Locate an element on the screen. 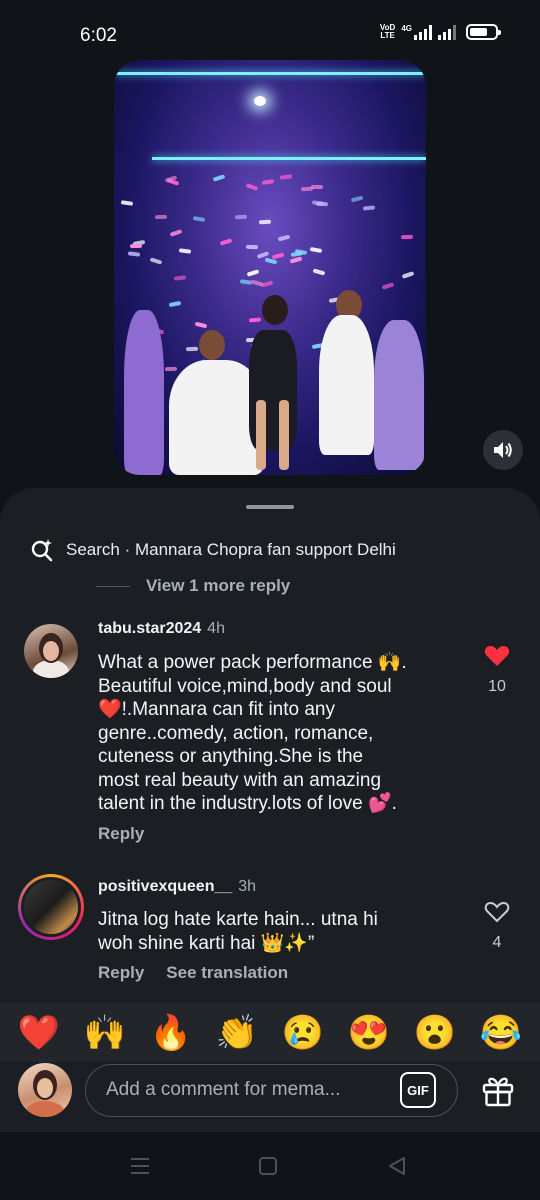 The width and height of the screenshot is (540, 1200). avatar is located at coordinates (51, 651).